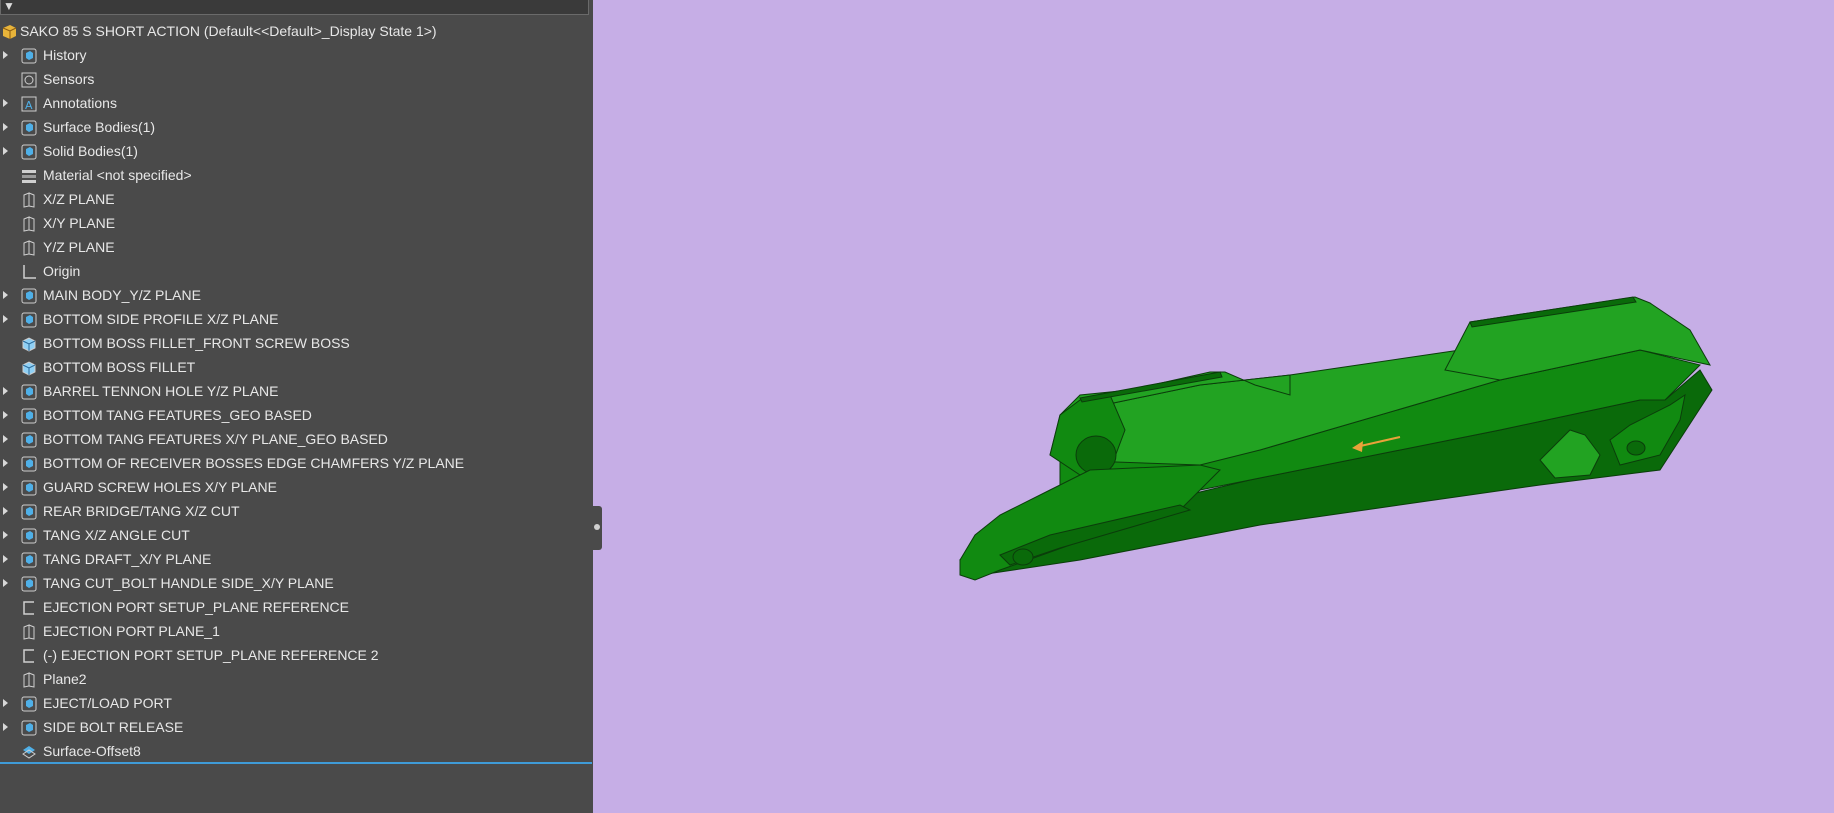 The image size is (1834, 813). I want to click on svg-text: A, so click(29, 105).